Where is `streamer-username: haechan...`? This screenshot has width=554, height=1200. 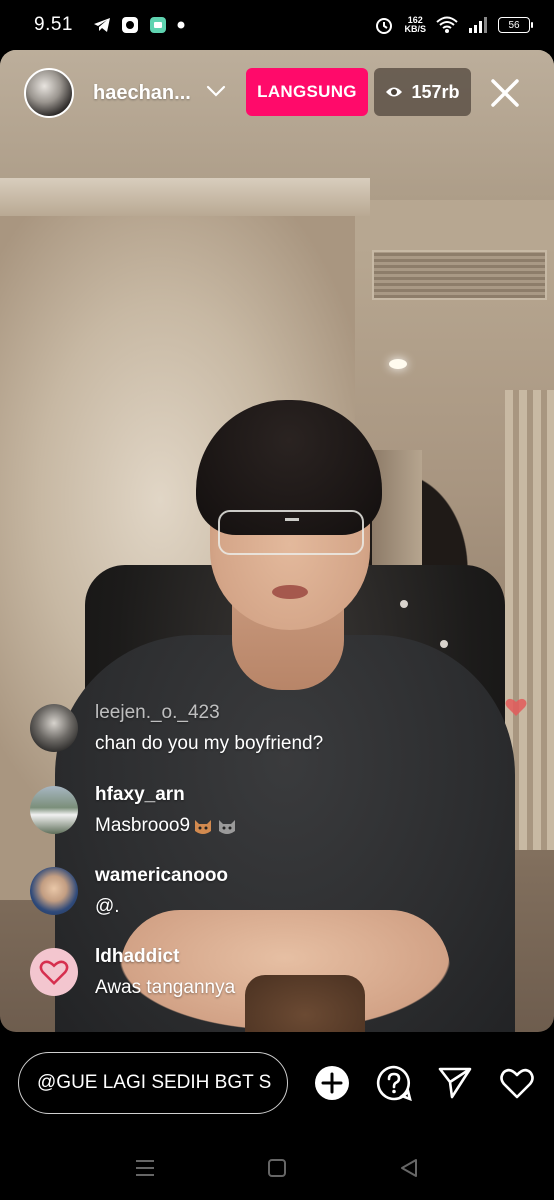
streamer-username: haechan... is located at coordinates (142, 93).